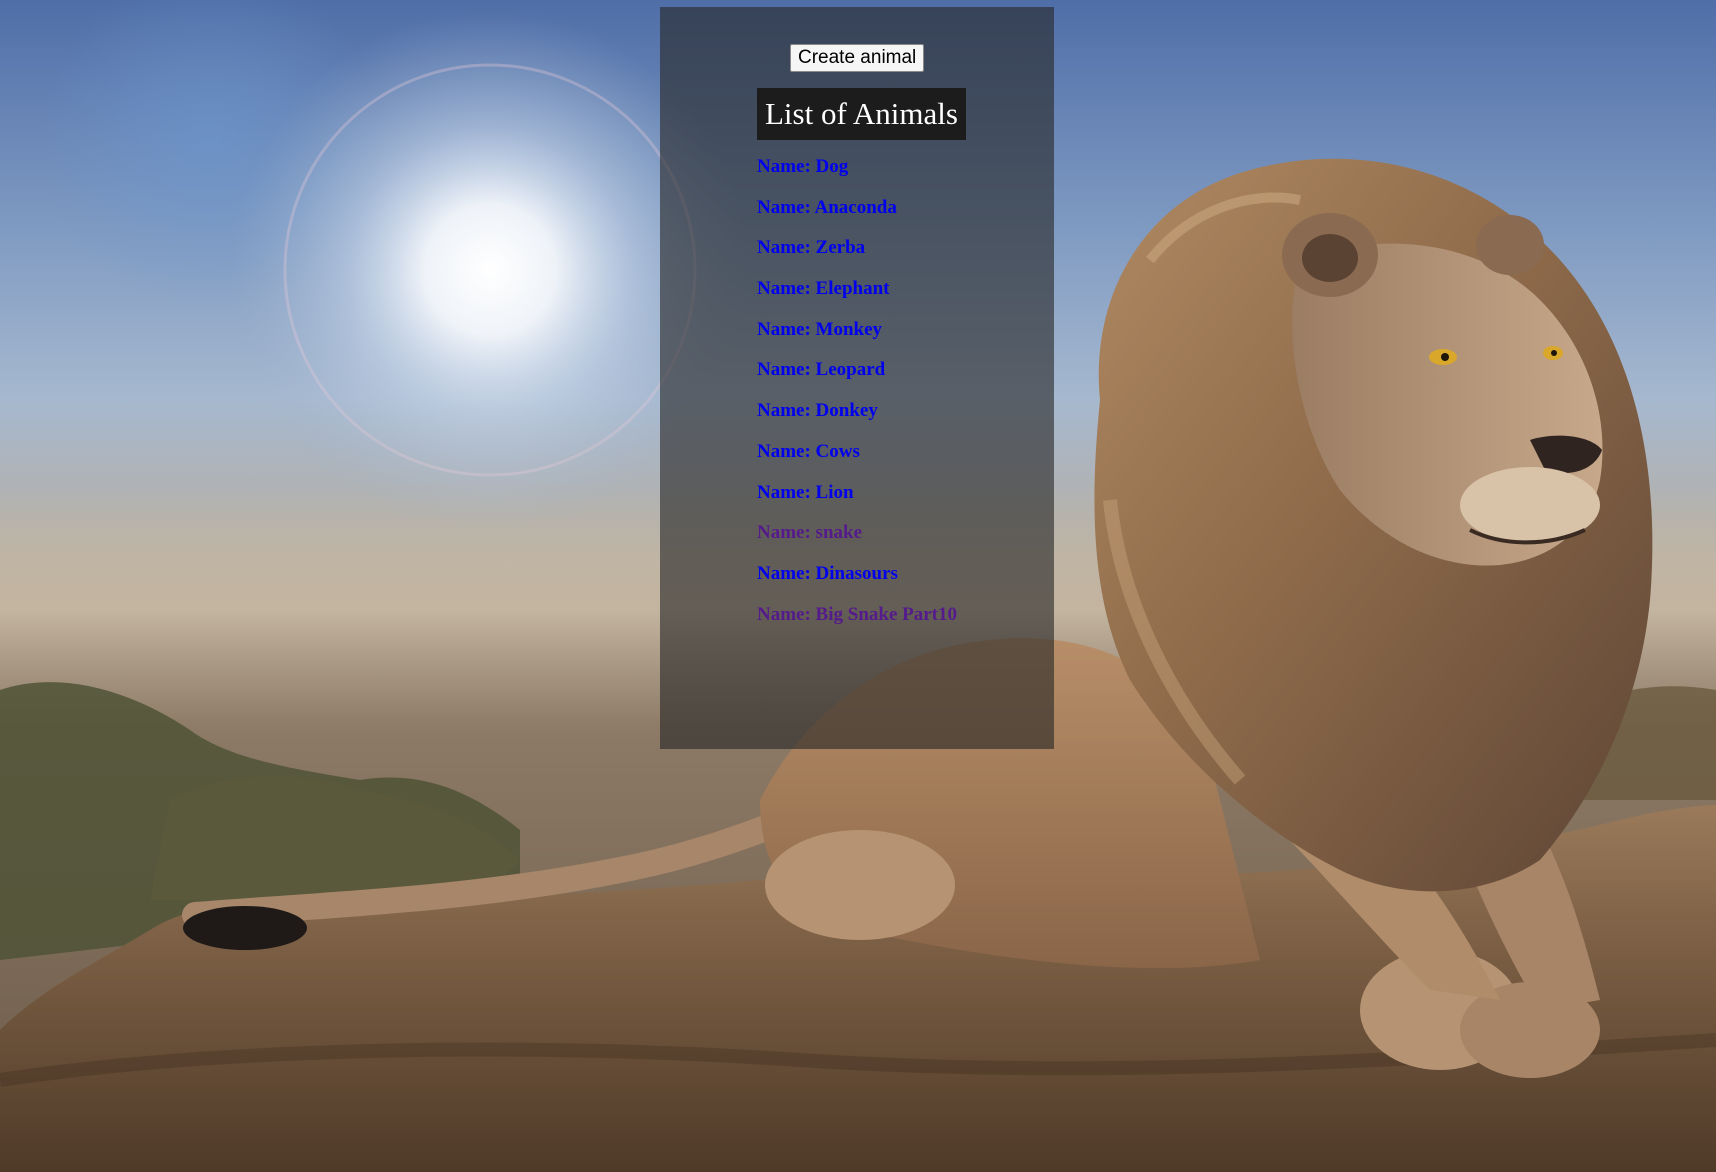  I want to click on list-item: Name: snake, so click(857, 533).